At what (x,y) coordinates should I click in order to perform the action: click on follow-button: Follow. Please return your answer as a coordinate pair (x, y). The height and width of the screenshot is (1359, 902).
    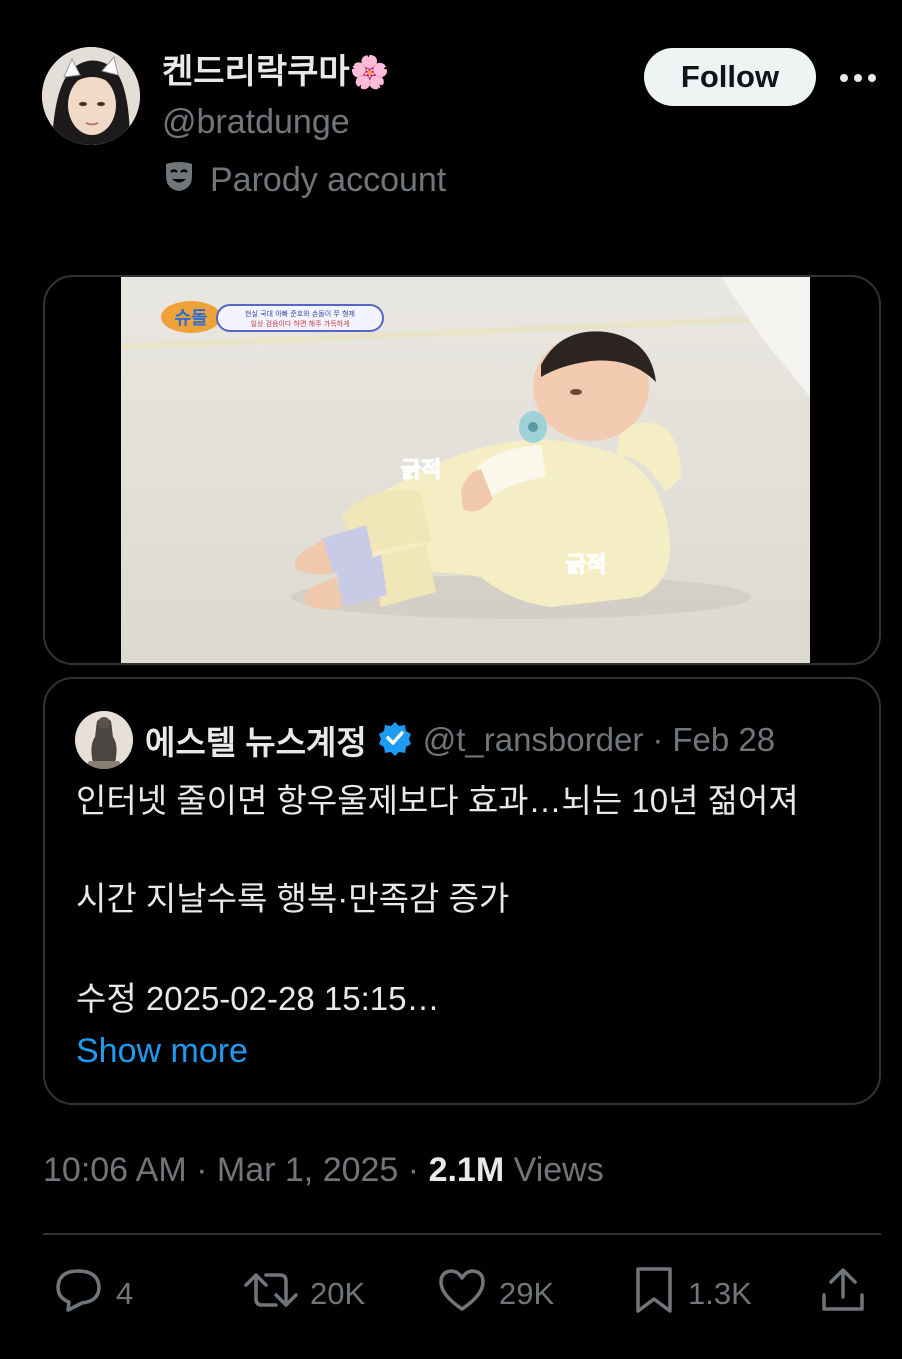
    Looking at the image, I should click on (730, 77).